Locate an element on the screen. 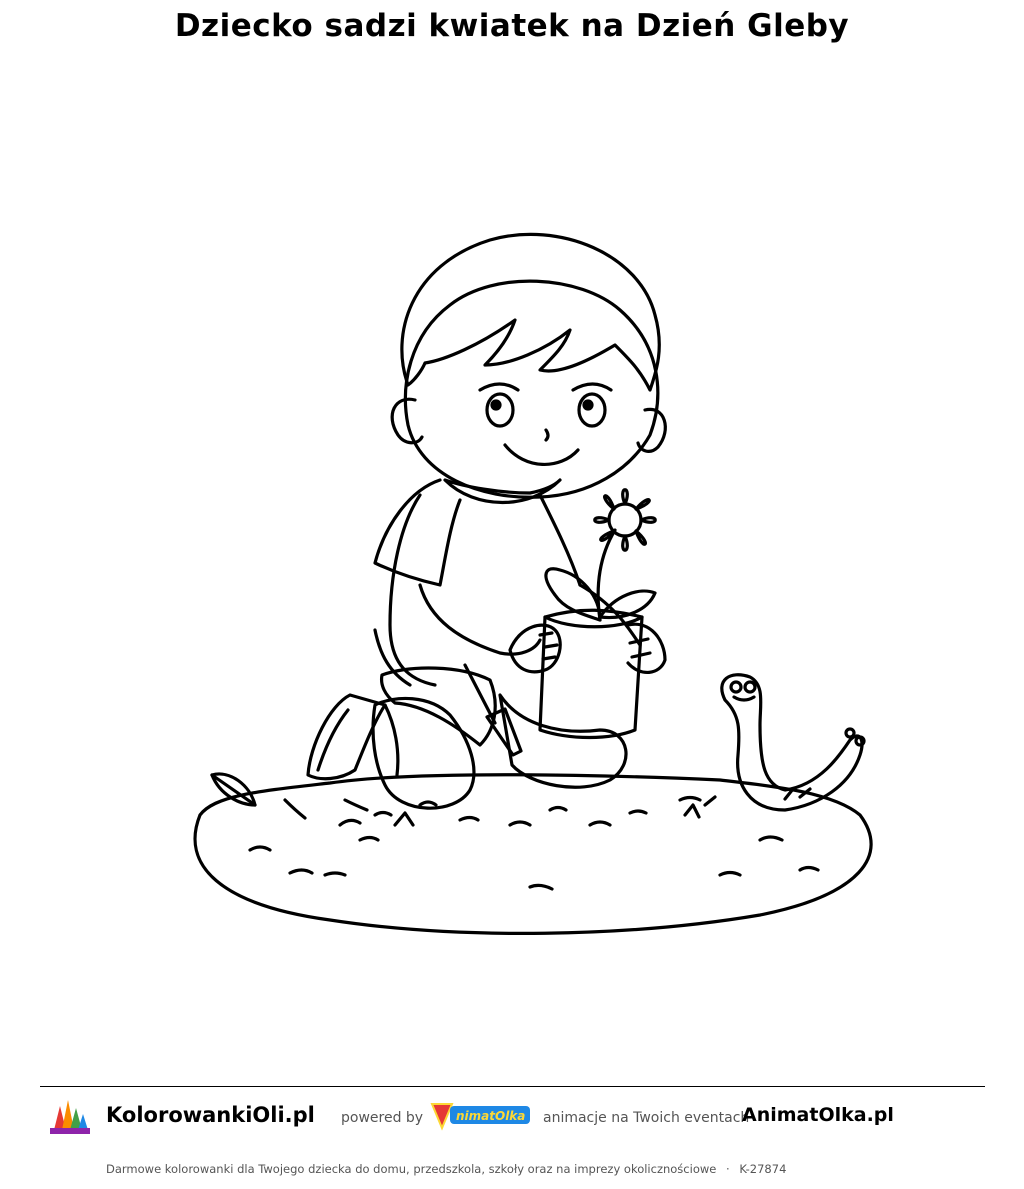 The height and width of the screenshot is (1189, 1024). svg-text: nimatOlka is located at coordinates (490, 1116).